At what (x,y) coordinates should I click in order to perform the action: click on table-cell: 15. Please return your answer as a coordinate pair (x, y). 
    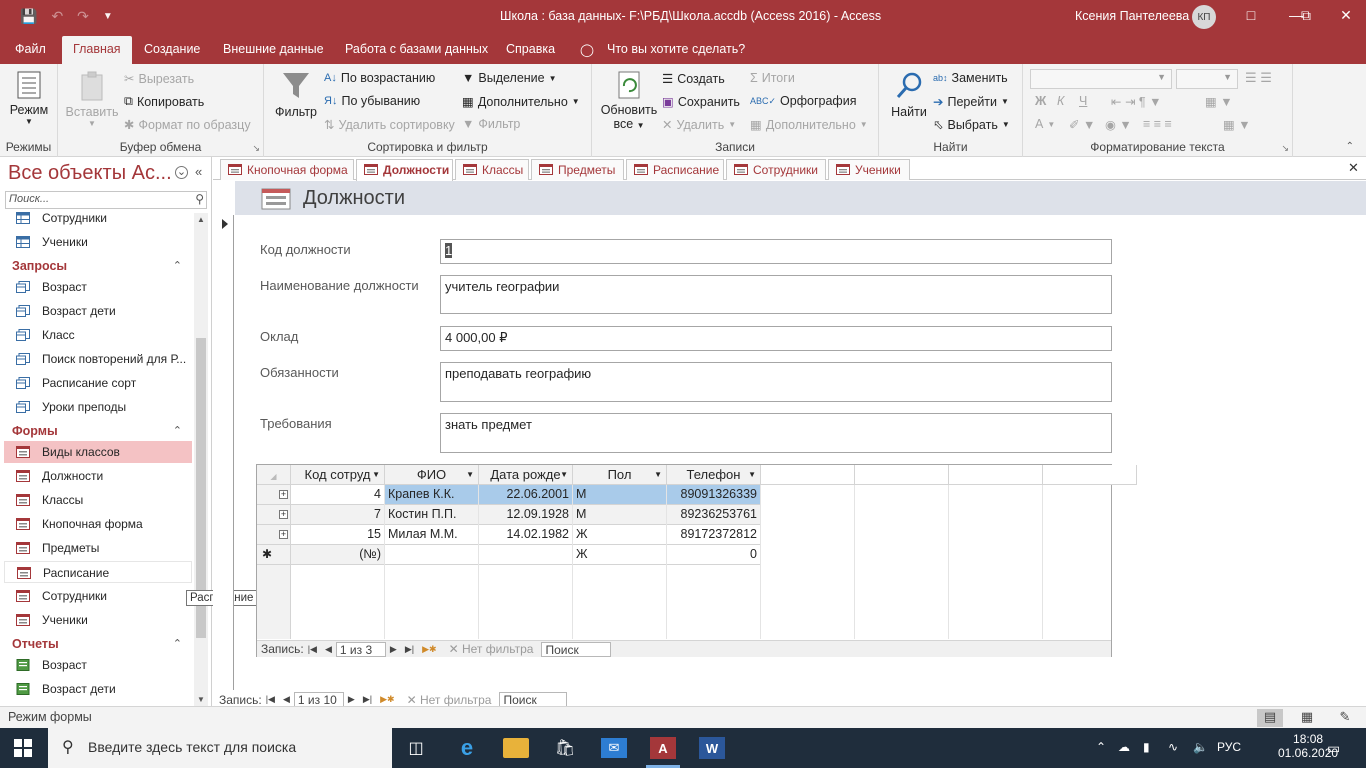
    Looking at the image, I should click on (338, 535).